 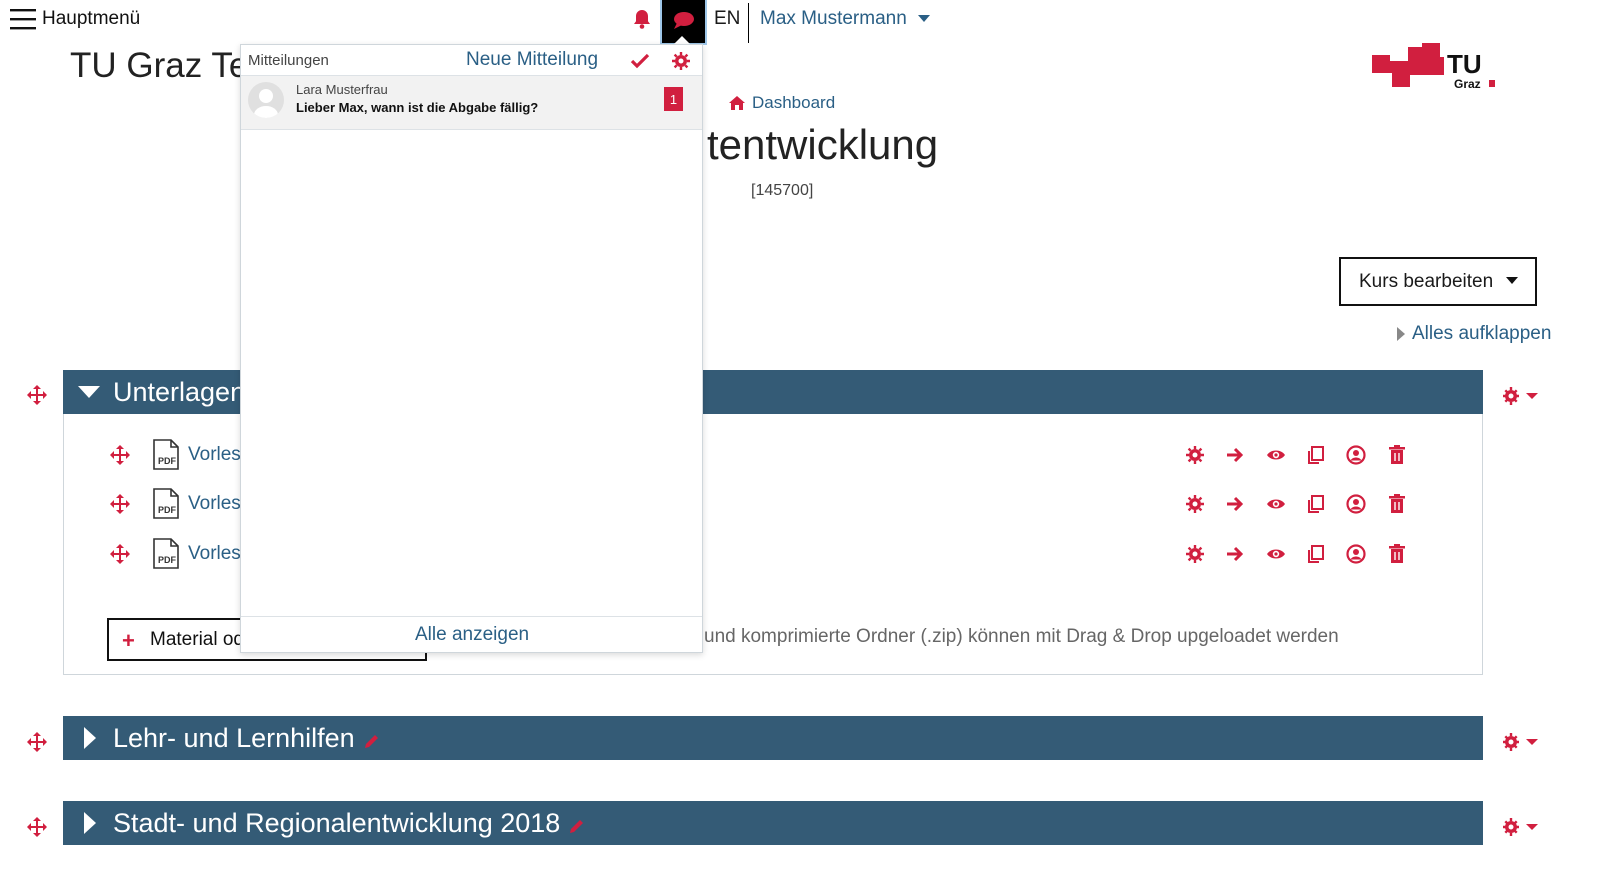 I want to click on tu-graz-logo: TU Graz, so click(x=1434, y=67).